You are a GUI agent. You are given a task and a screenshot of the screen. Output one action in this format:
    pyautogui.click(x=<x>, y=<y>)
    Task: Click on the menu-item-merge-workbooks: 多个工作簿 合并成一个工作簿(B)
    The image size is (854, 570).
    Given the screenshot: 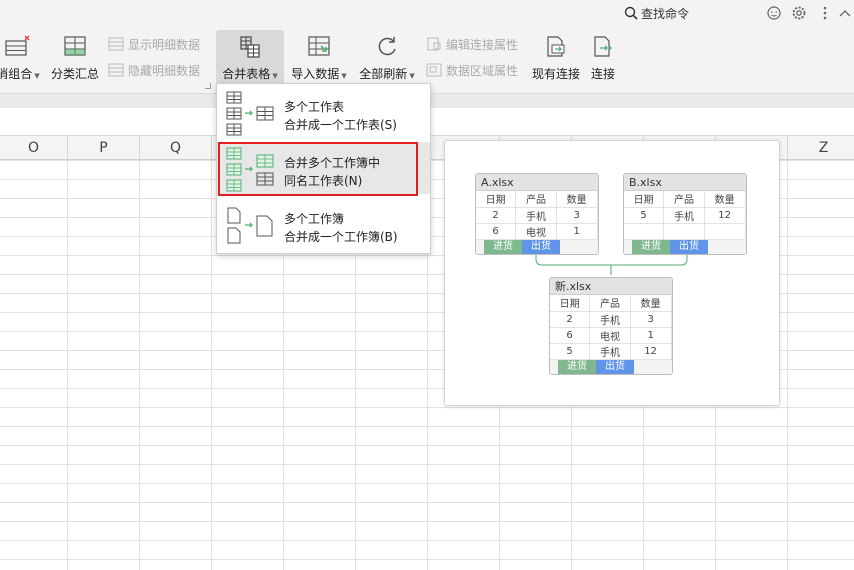 What is the action you would take?
    pyautogui.click(x=323, y=224)
    